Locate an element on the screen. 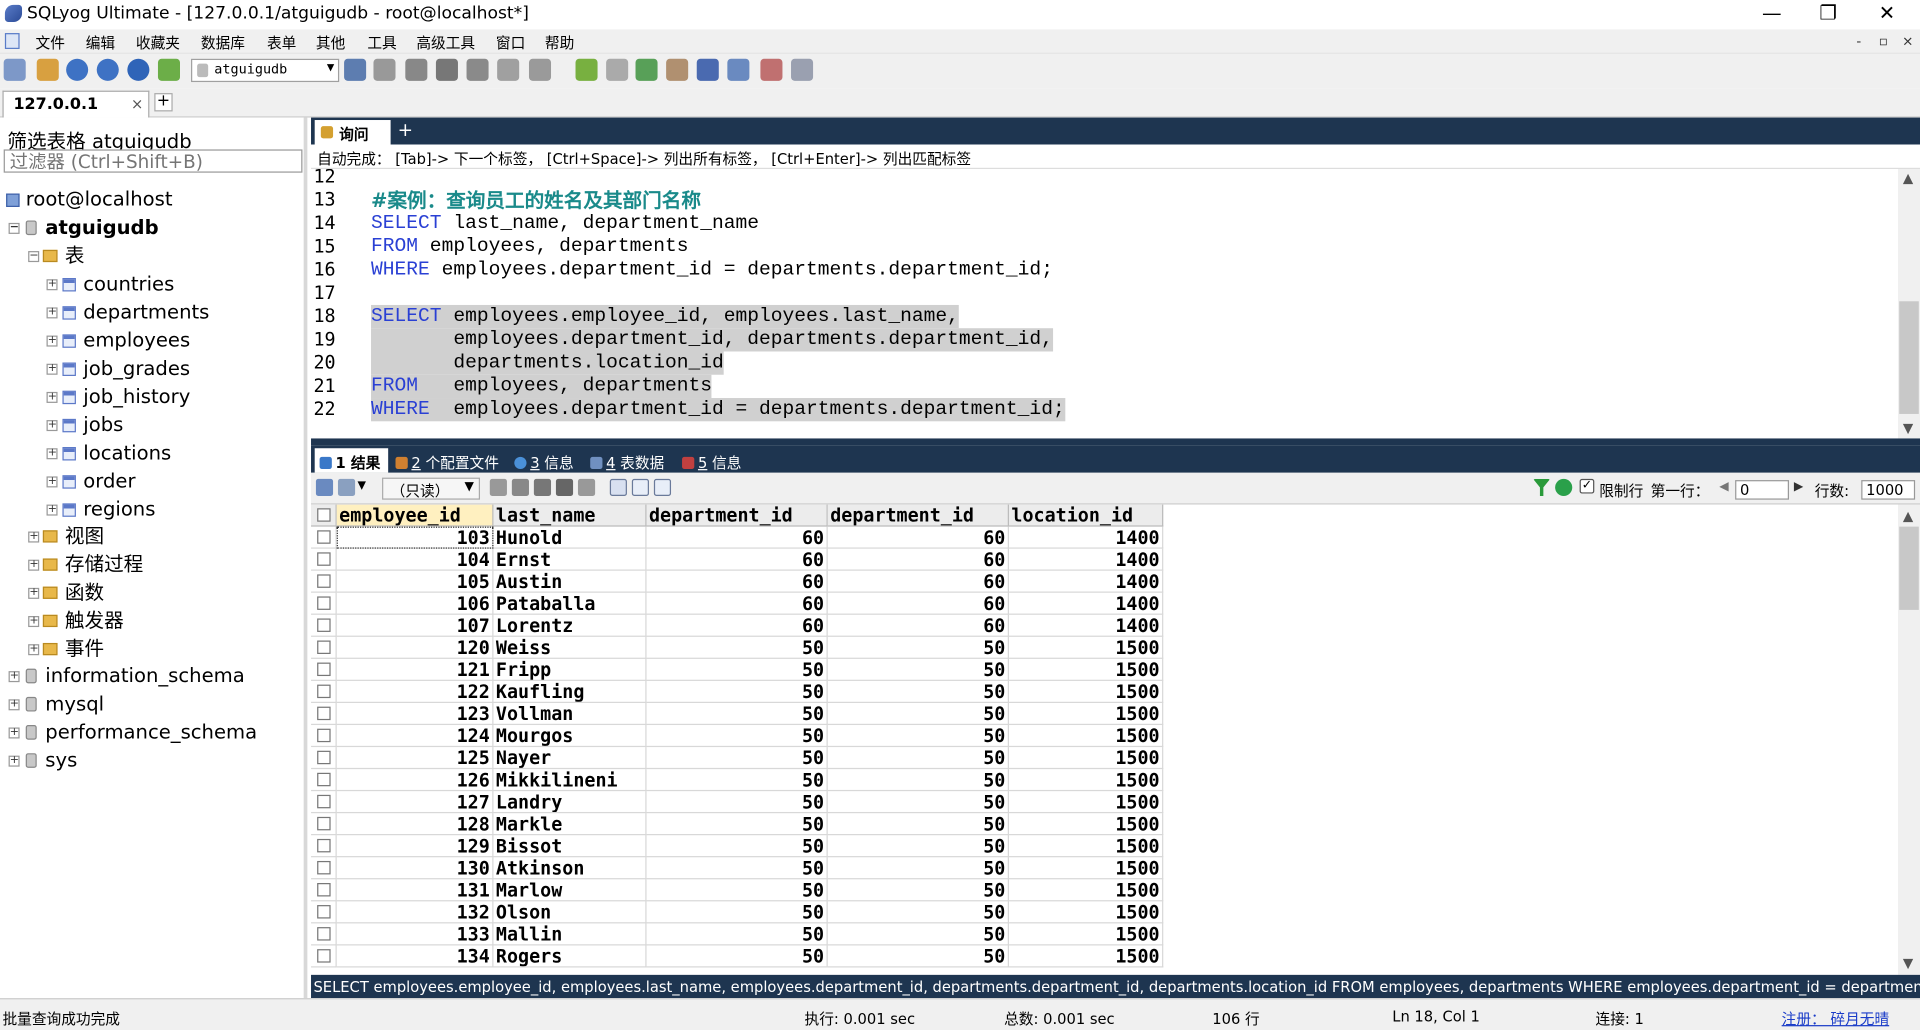 This screenshot has width=1920, height=1030. column-header: location_id is located at coordinates (1086, 515).